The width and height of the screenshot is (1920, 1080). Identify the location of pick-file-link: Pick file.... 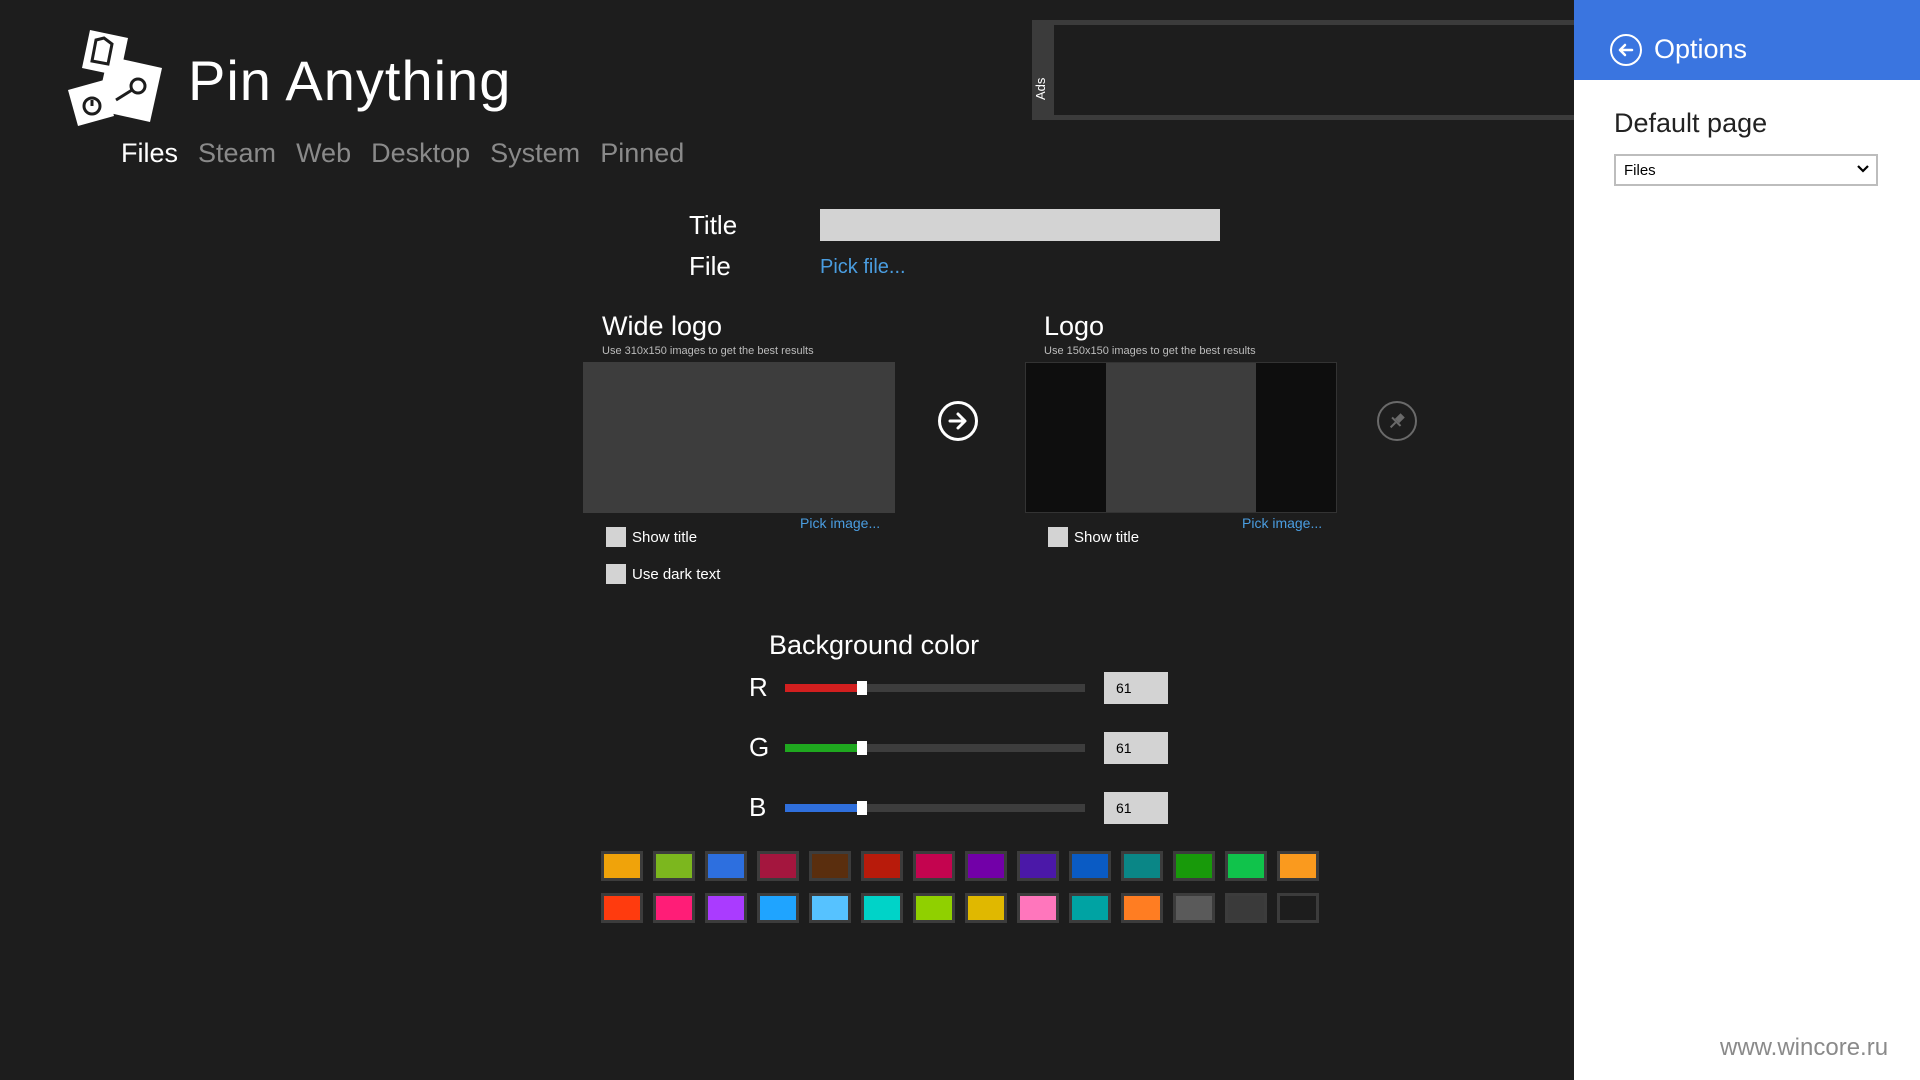
(863, 267).